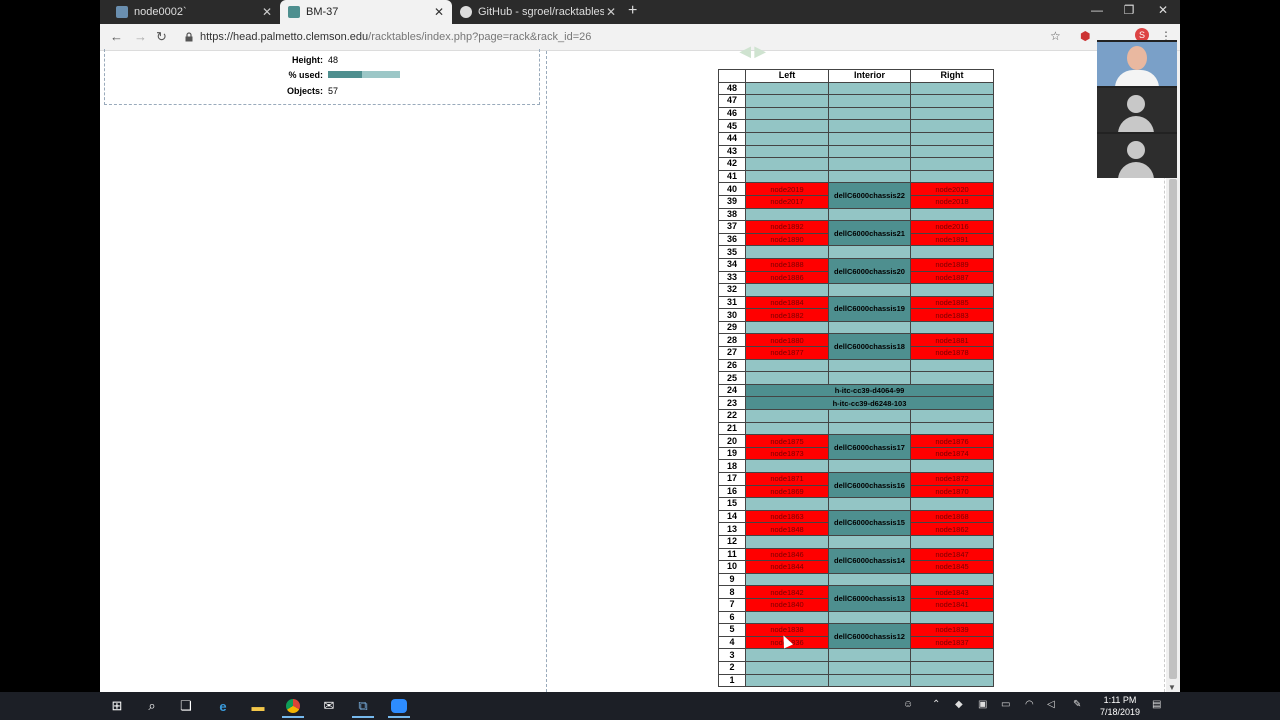 The image size is (1280, 720). Describe the element at coordinates (908, 704) in the screenshot. I see `people-icon: ☺` at that location.